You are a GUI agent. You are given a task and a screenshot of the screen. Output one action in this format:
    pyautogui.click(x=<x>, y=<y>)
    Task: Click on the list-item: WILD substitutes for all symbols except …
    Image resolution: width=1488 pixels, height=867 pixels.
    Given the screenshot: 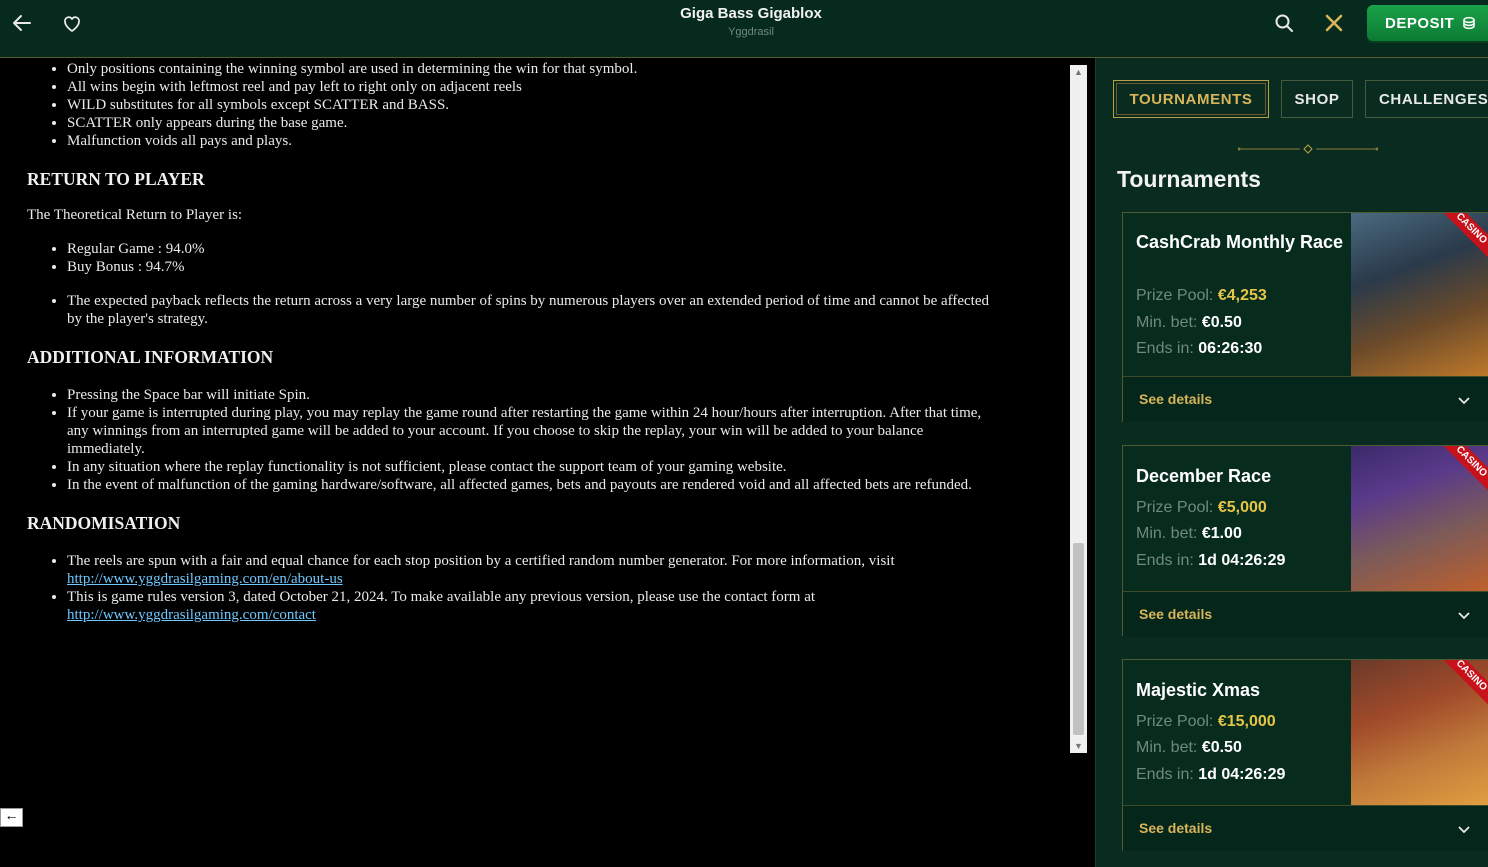 What is the action you would take?
    pyautogui.click(x=532, y=105)
    